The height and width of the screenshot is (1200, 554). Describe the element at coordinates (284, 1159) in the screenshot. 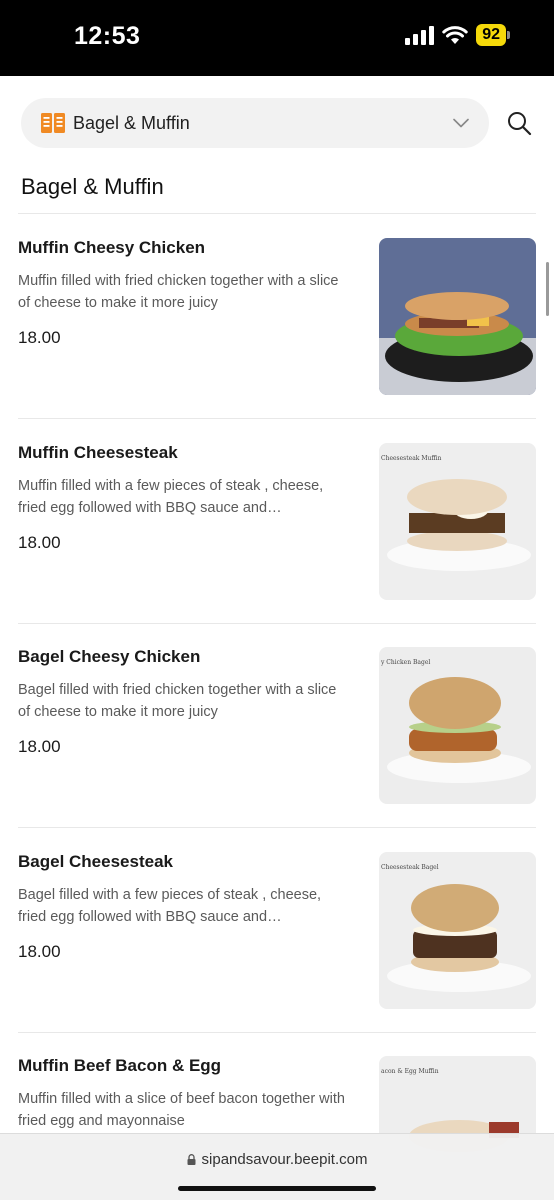

I see `url-text: sipandsavour.beepit.com` at that location.